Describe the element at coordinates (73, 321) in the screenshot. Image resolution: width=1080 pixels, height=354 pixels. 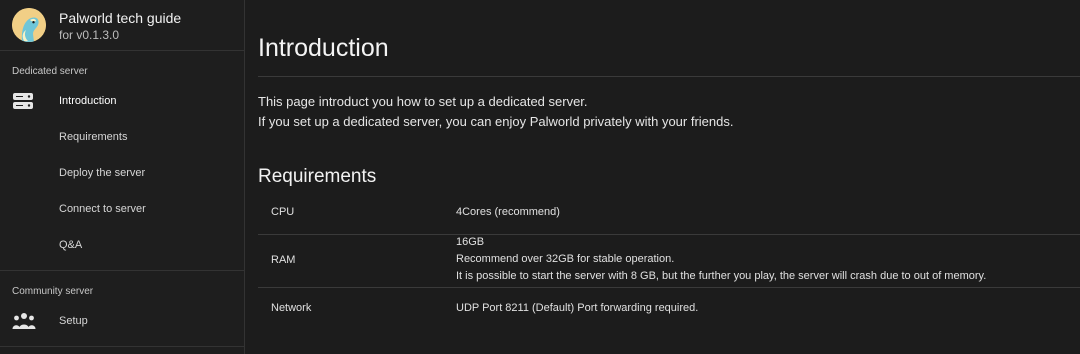
I see `sidebar-item-label: Setup` at that location.